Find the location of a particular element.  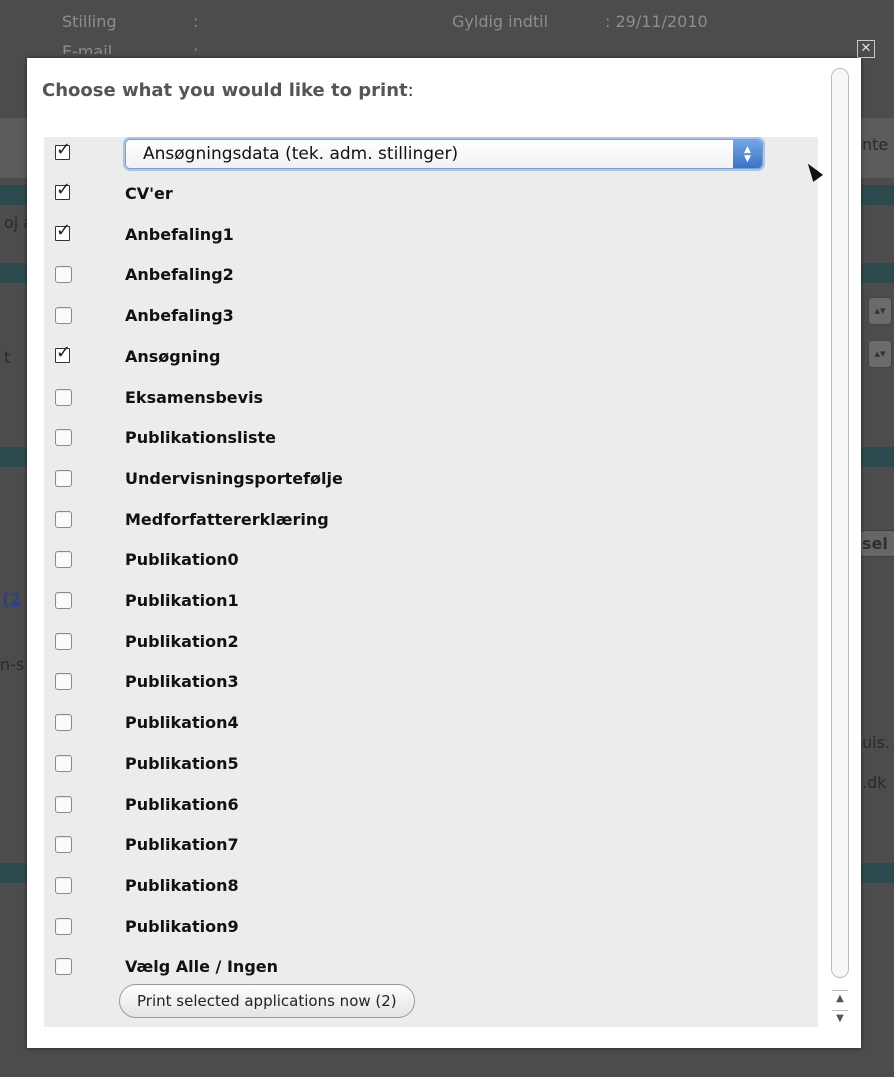

print-option-row: Publikation2 is located at coordinates (431, 645).